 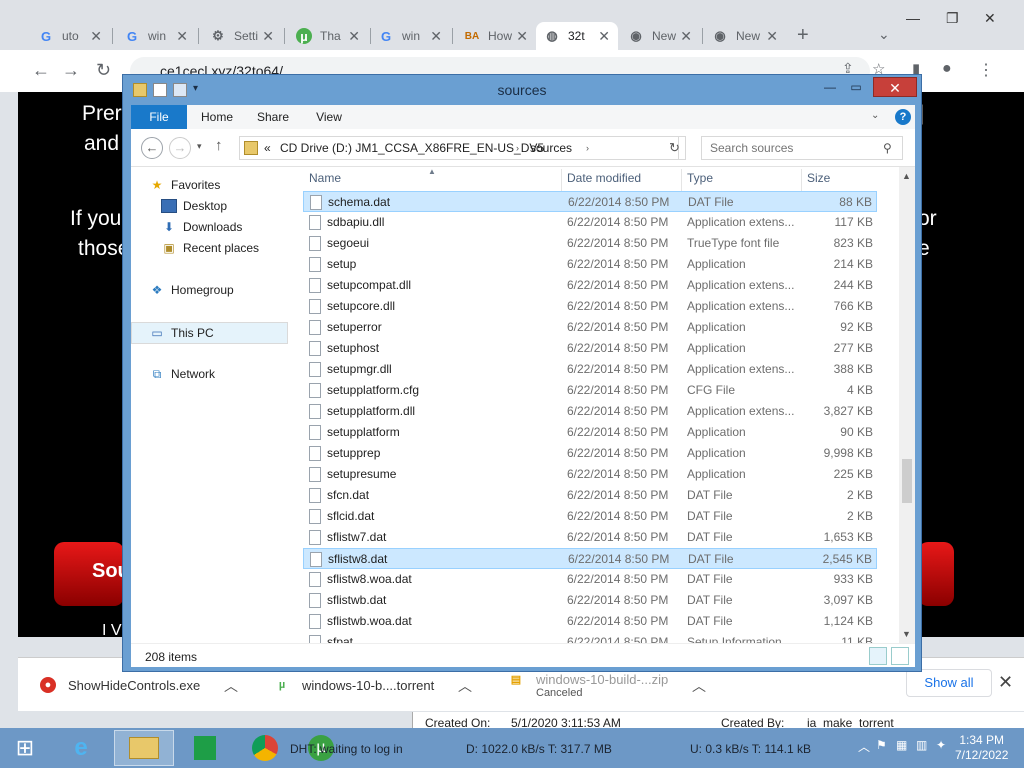 What do you see at coordinates (329, 117) in the screenshot?
I see `tab-view: View` at bounding box center [329, 117].